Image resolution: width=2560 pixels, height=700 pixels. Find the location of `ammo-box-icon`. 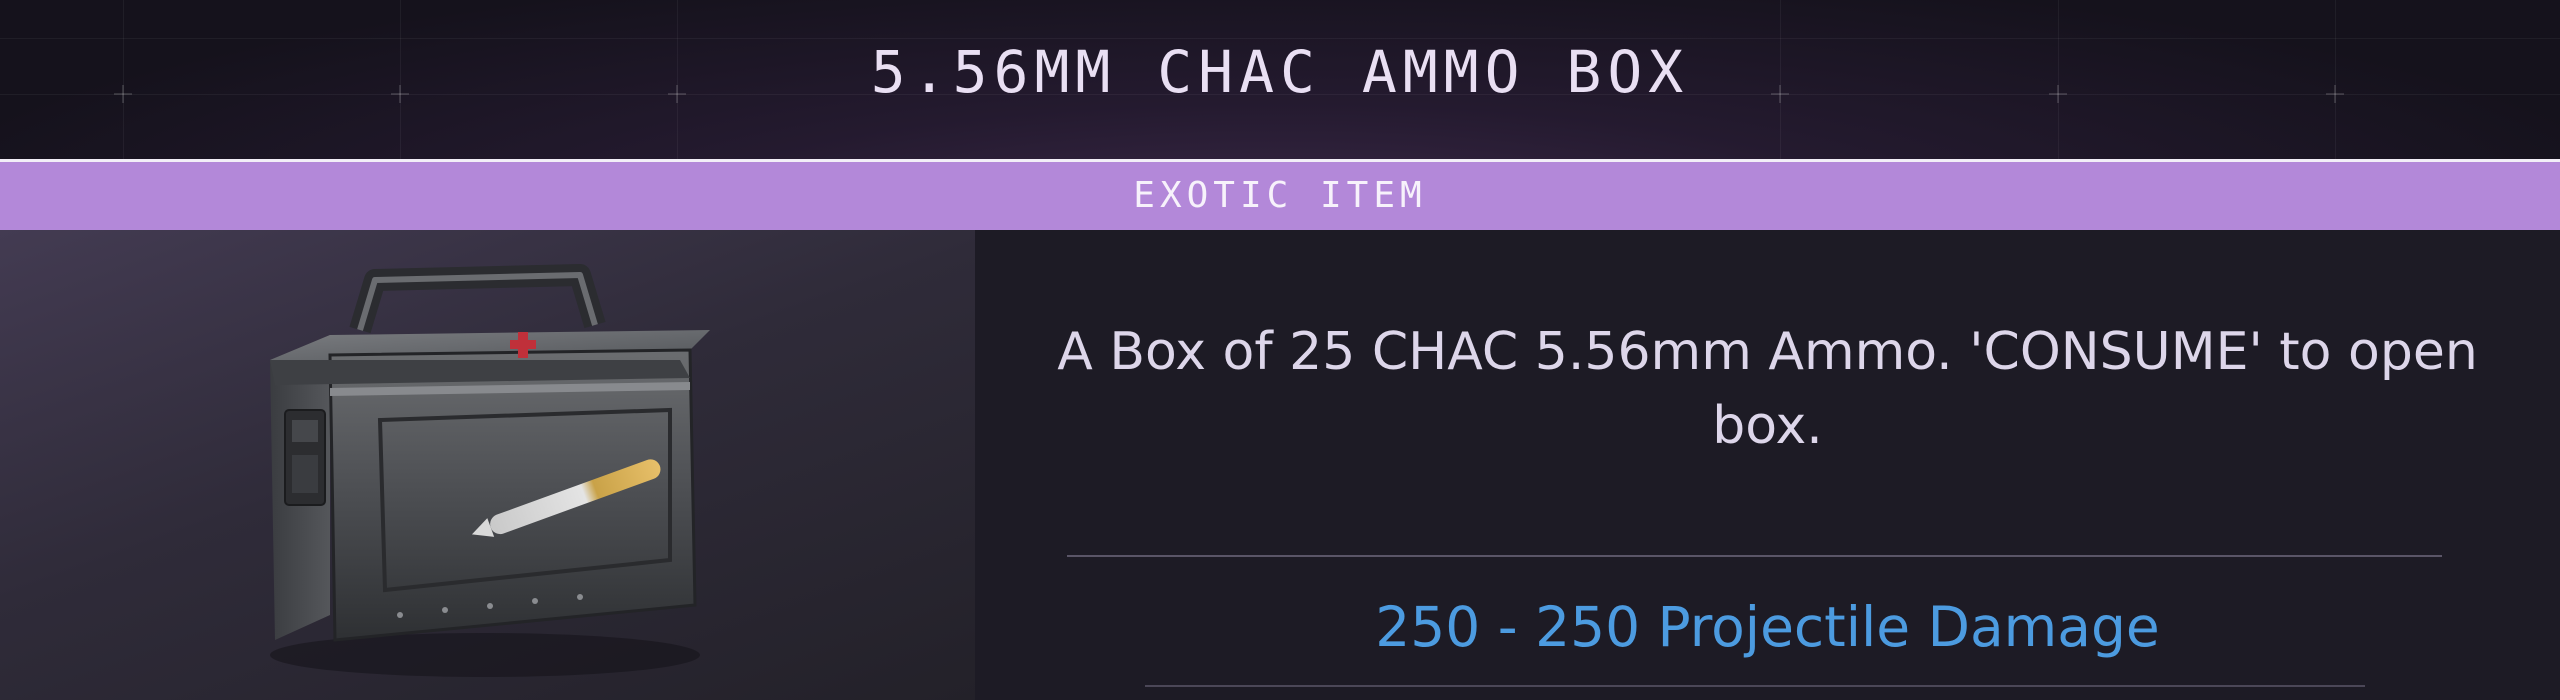

ammo-box-icon is located at coordinates (490, 470).